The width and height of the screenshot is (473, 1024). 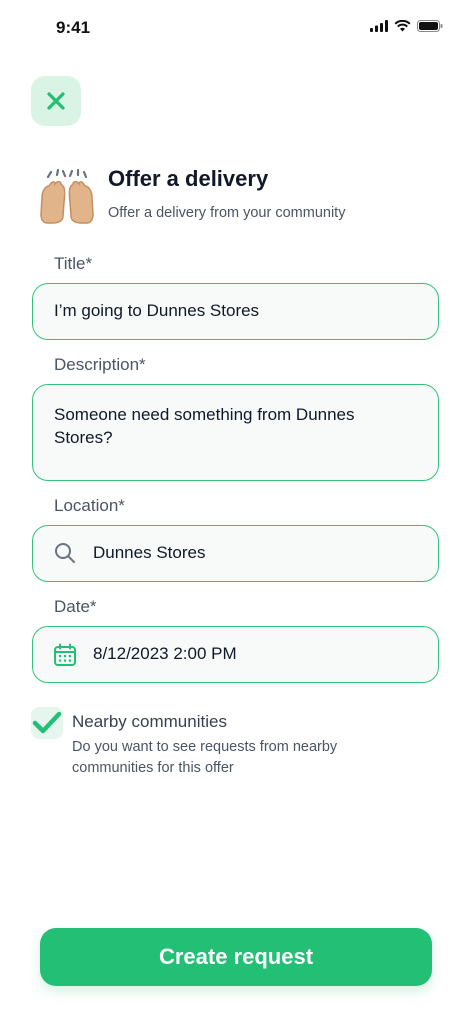 What do you see at coordinates (236, 957) in the screenshot?
I see `create-request-button: Create request` at bounding box center [236, 957].